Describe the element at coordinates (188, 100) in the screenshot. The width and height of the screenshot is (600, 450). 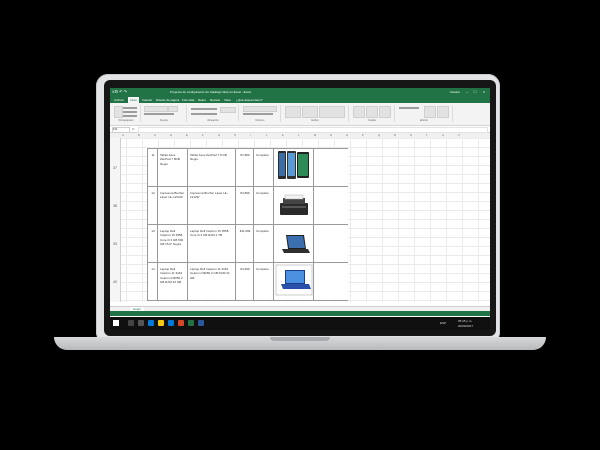
I see `tab-formulas: Fórmulas` at that location.